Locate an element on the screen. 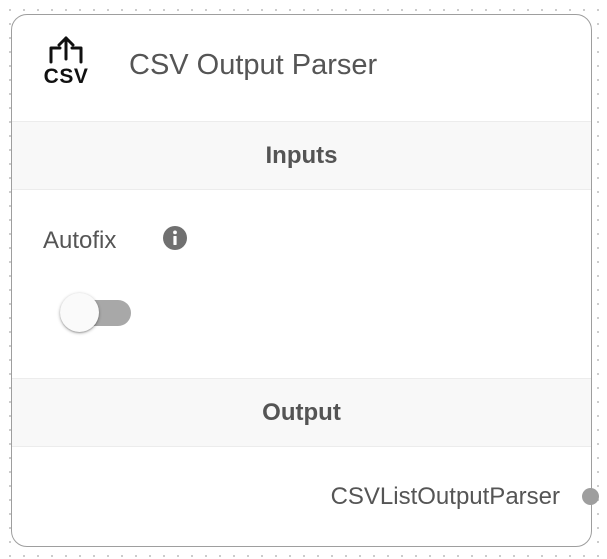 Image resolution: width=607 pixels, height=559 pixels. info-icon is located at coordinates (175, 238).